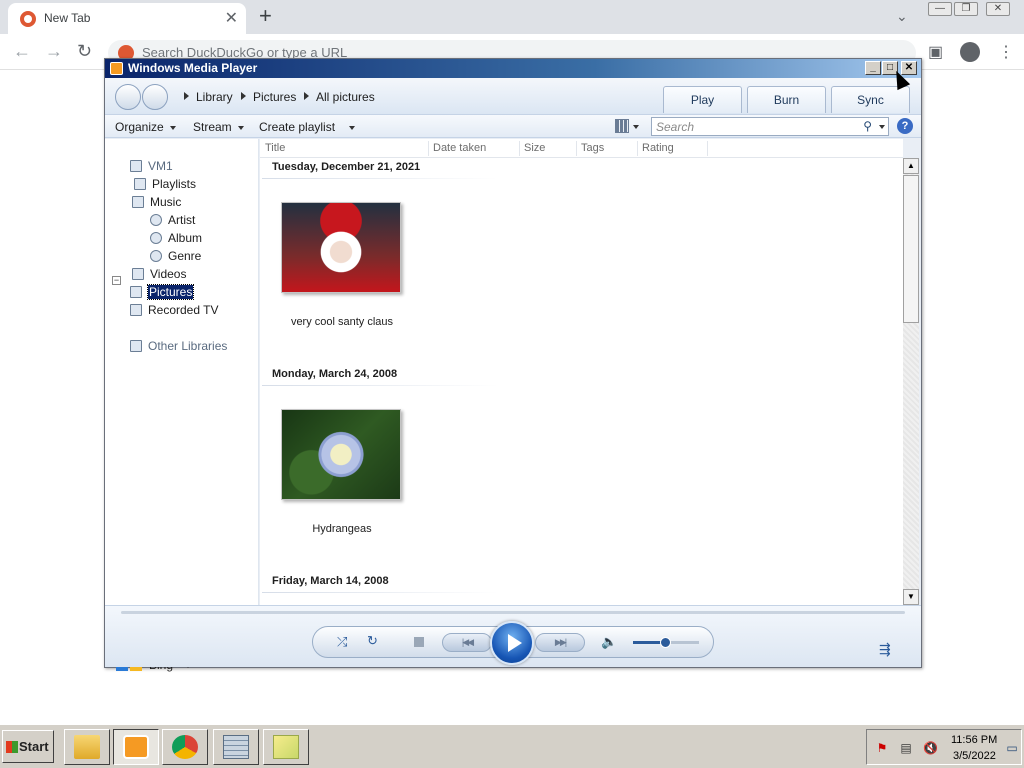 This screenshot has width=1024, height=768. Describe the element at coordinates (911, 166) in the screenshot. I see `scroll-up-arrow-icon: ▲` at that location.